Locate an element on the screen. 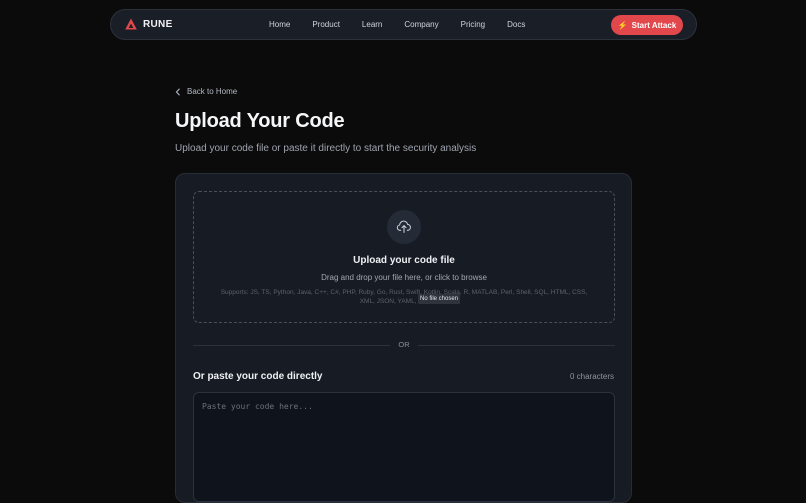  dropzone-title: Upload your code file is located at coordinates (404, 260).